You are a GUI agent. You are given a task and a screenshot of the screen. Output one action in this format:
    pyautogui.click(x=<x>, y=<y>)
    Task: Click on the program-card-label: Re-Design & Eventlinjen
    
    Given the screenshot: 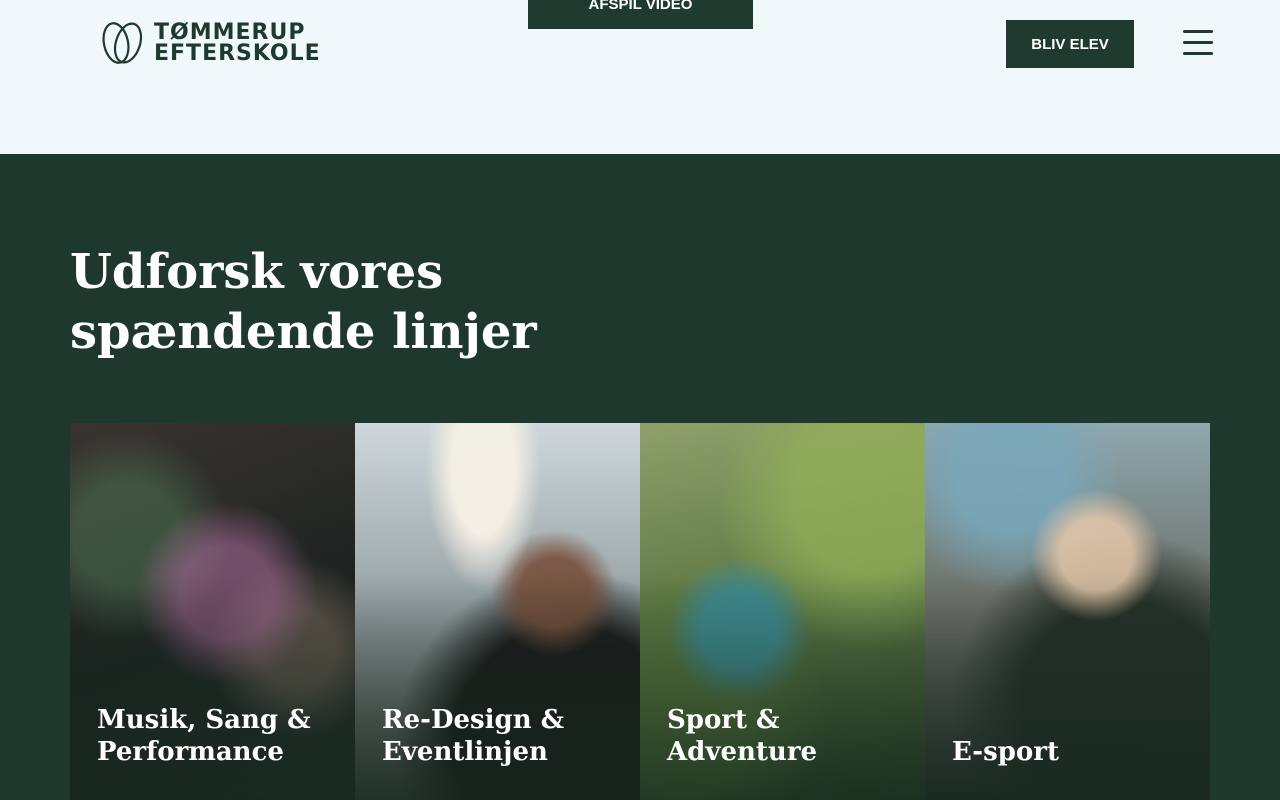 What is the action you would take?
    pyautogui.click(x=473, y=736)
    